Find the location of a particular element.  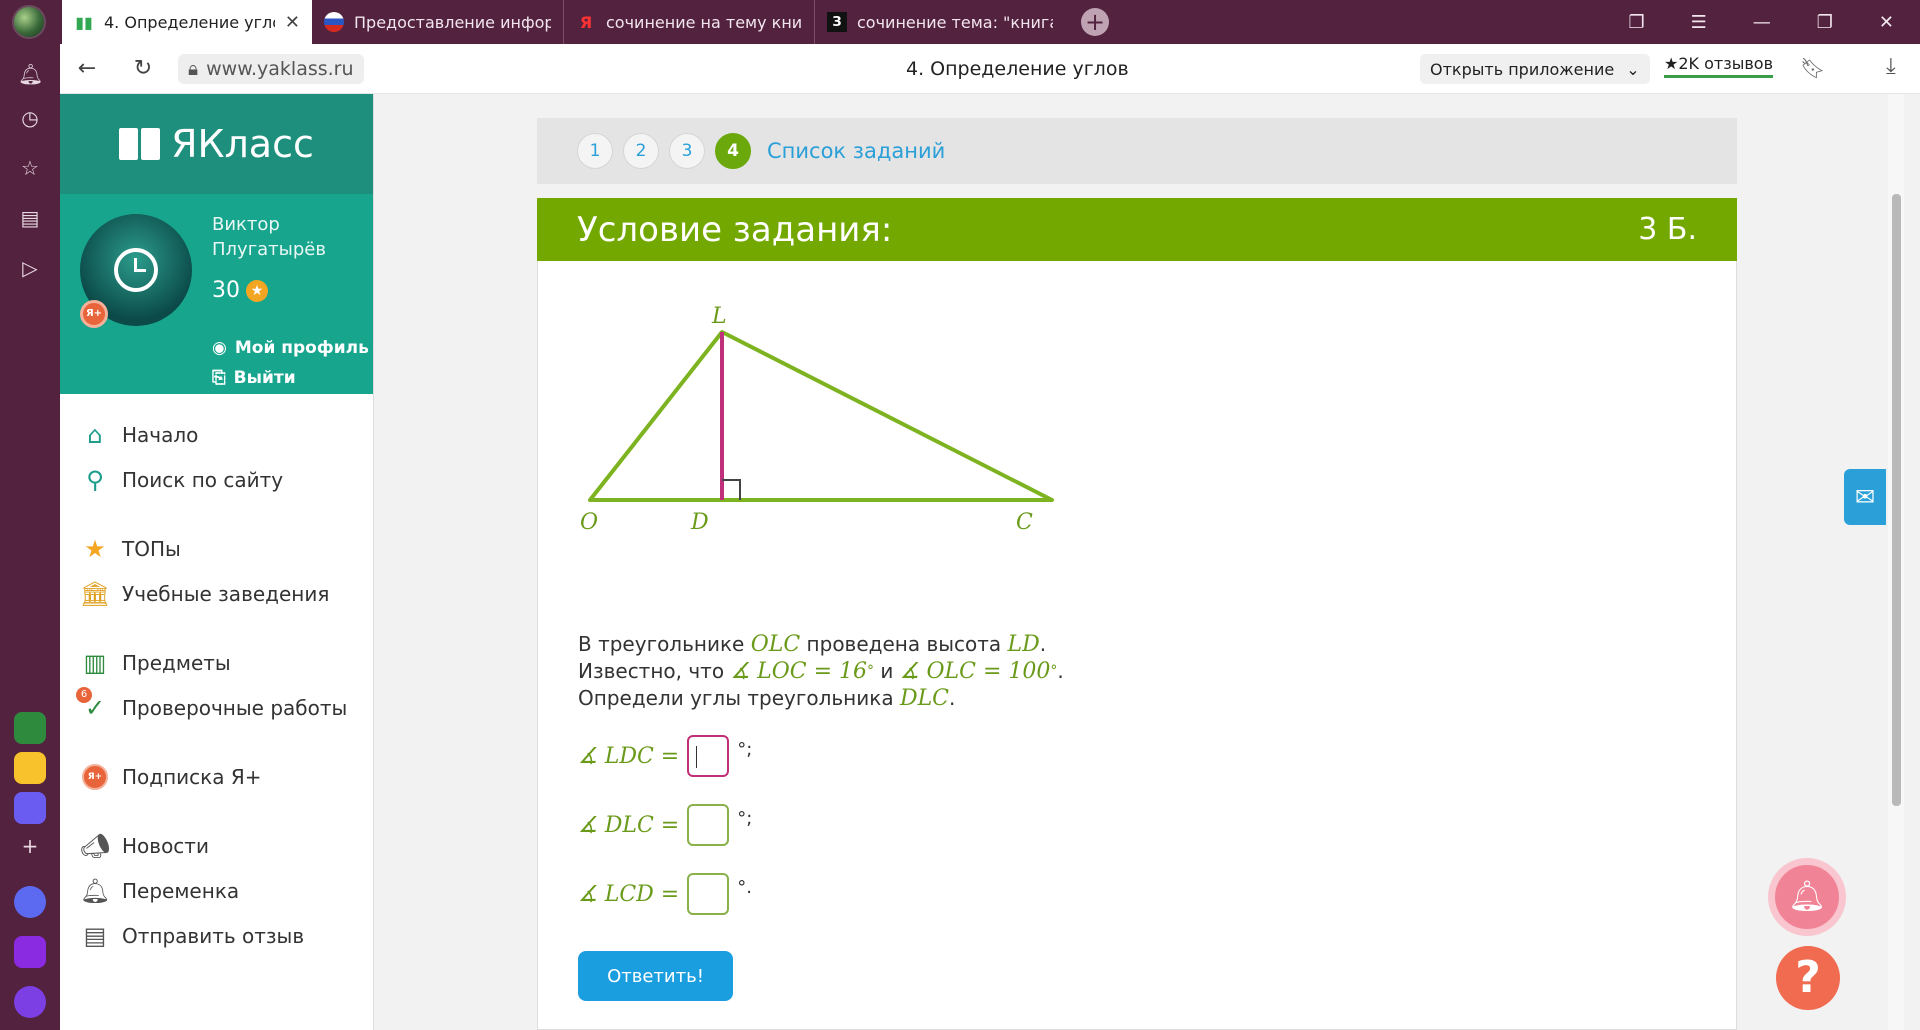

close-window-icon: ✕ is located at coordinates (1886, 22).